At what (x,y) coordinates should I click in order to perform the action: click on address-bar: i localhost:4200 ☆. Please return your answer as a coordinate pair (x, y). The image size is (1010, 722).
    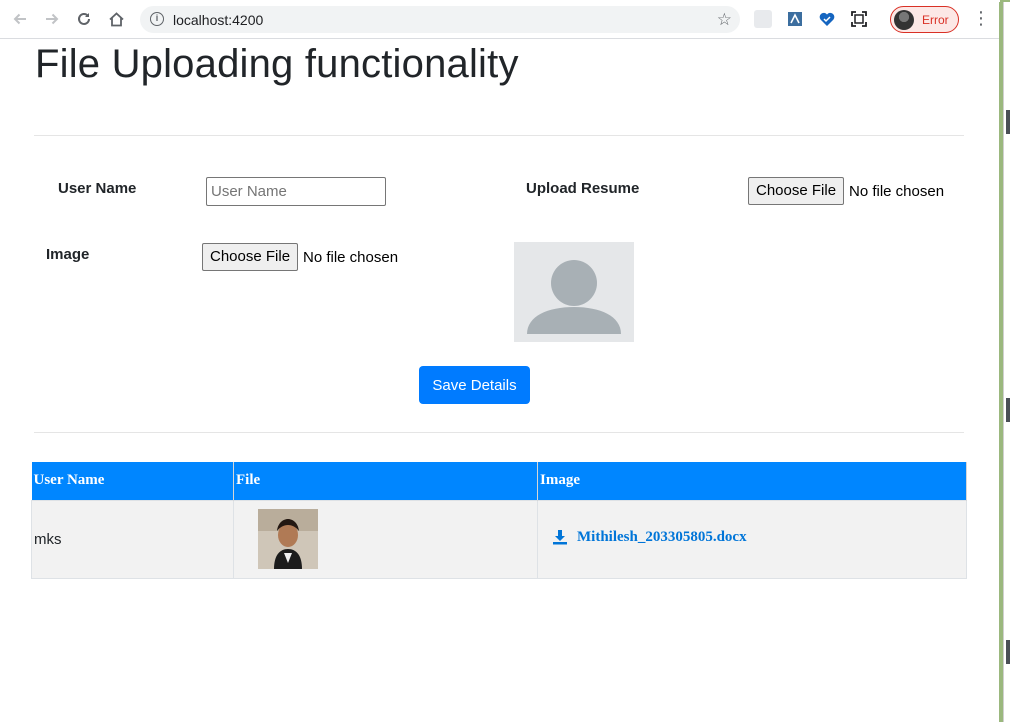
    Looking at the image, I should click on (440, 19).